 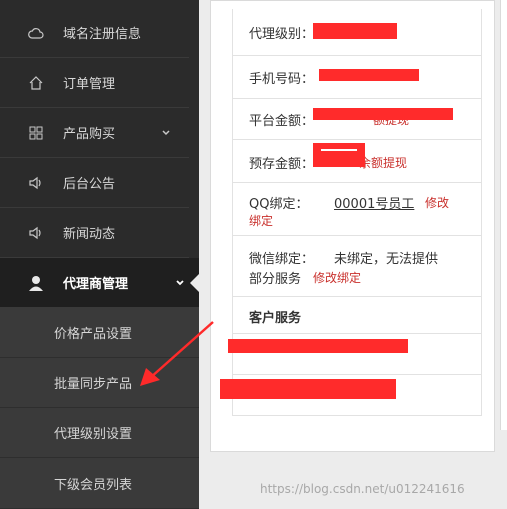 I want to click on platform-amount-row: 平台金额： 额提现, so click(x=357, y=119).